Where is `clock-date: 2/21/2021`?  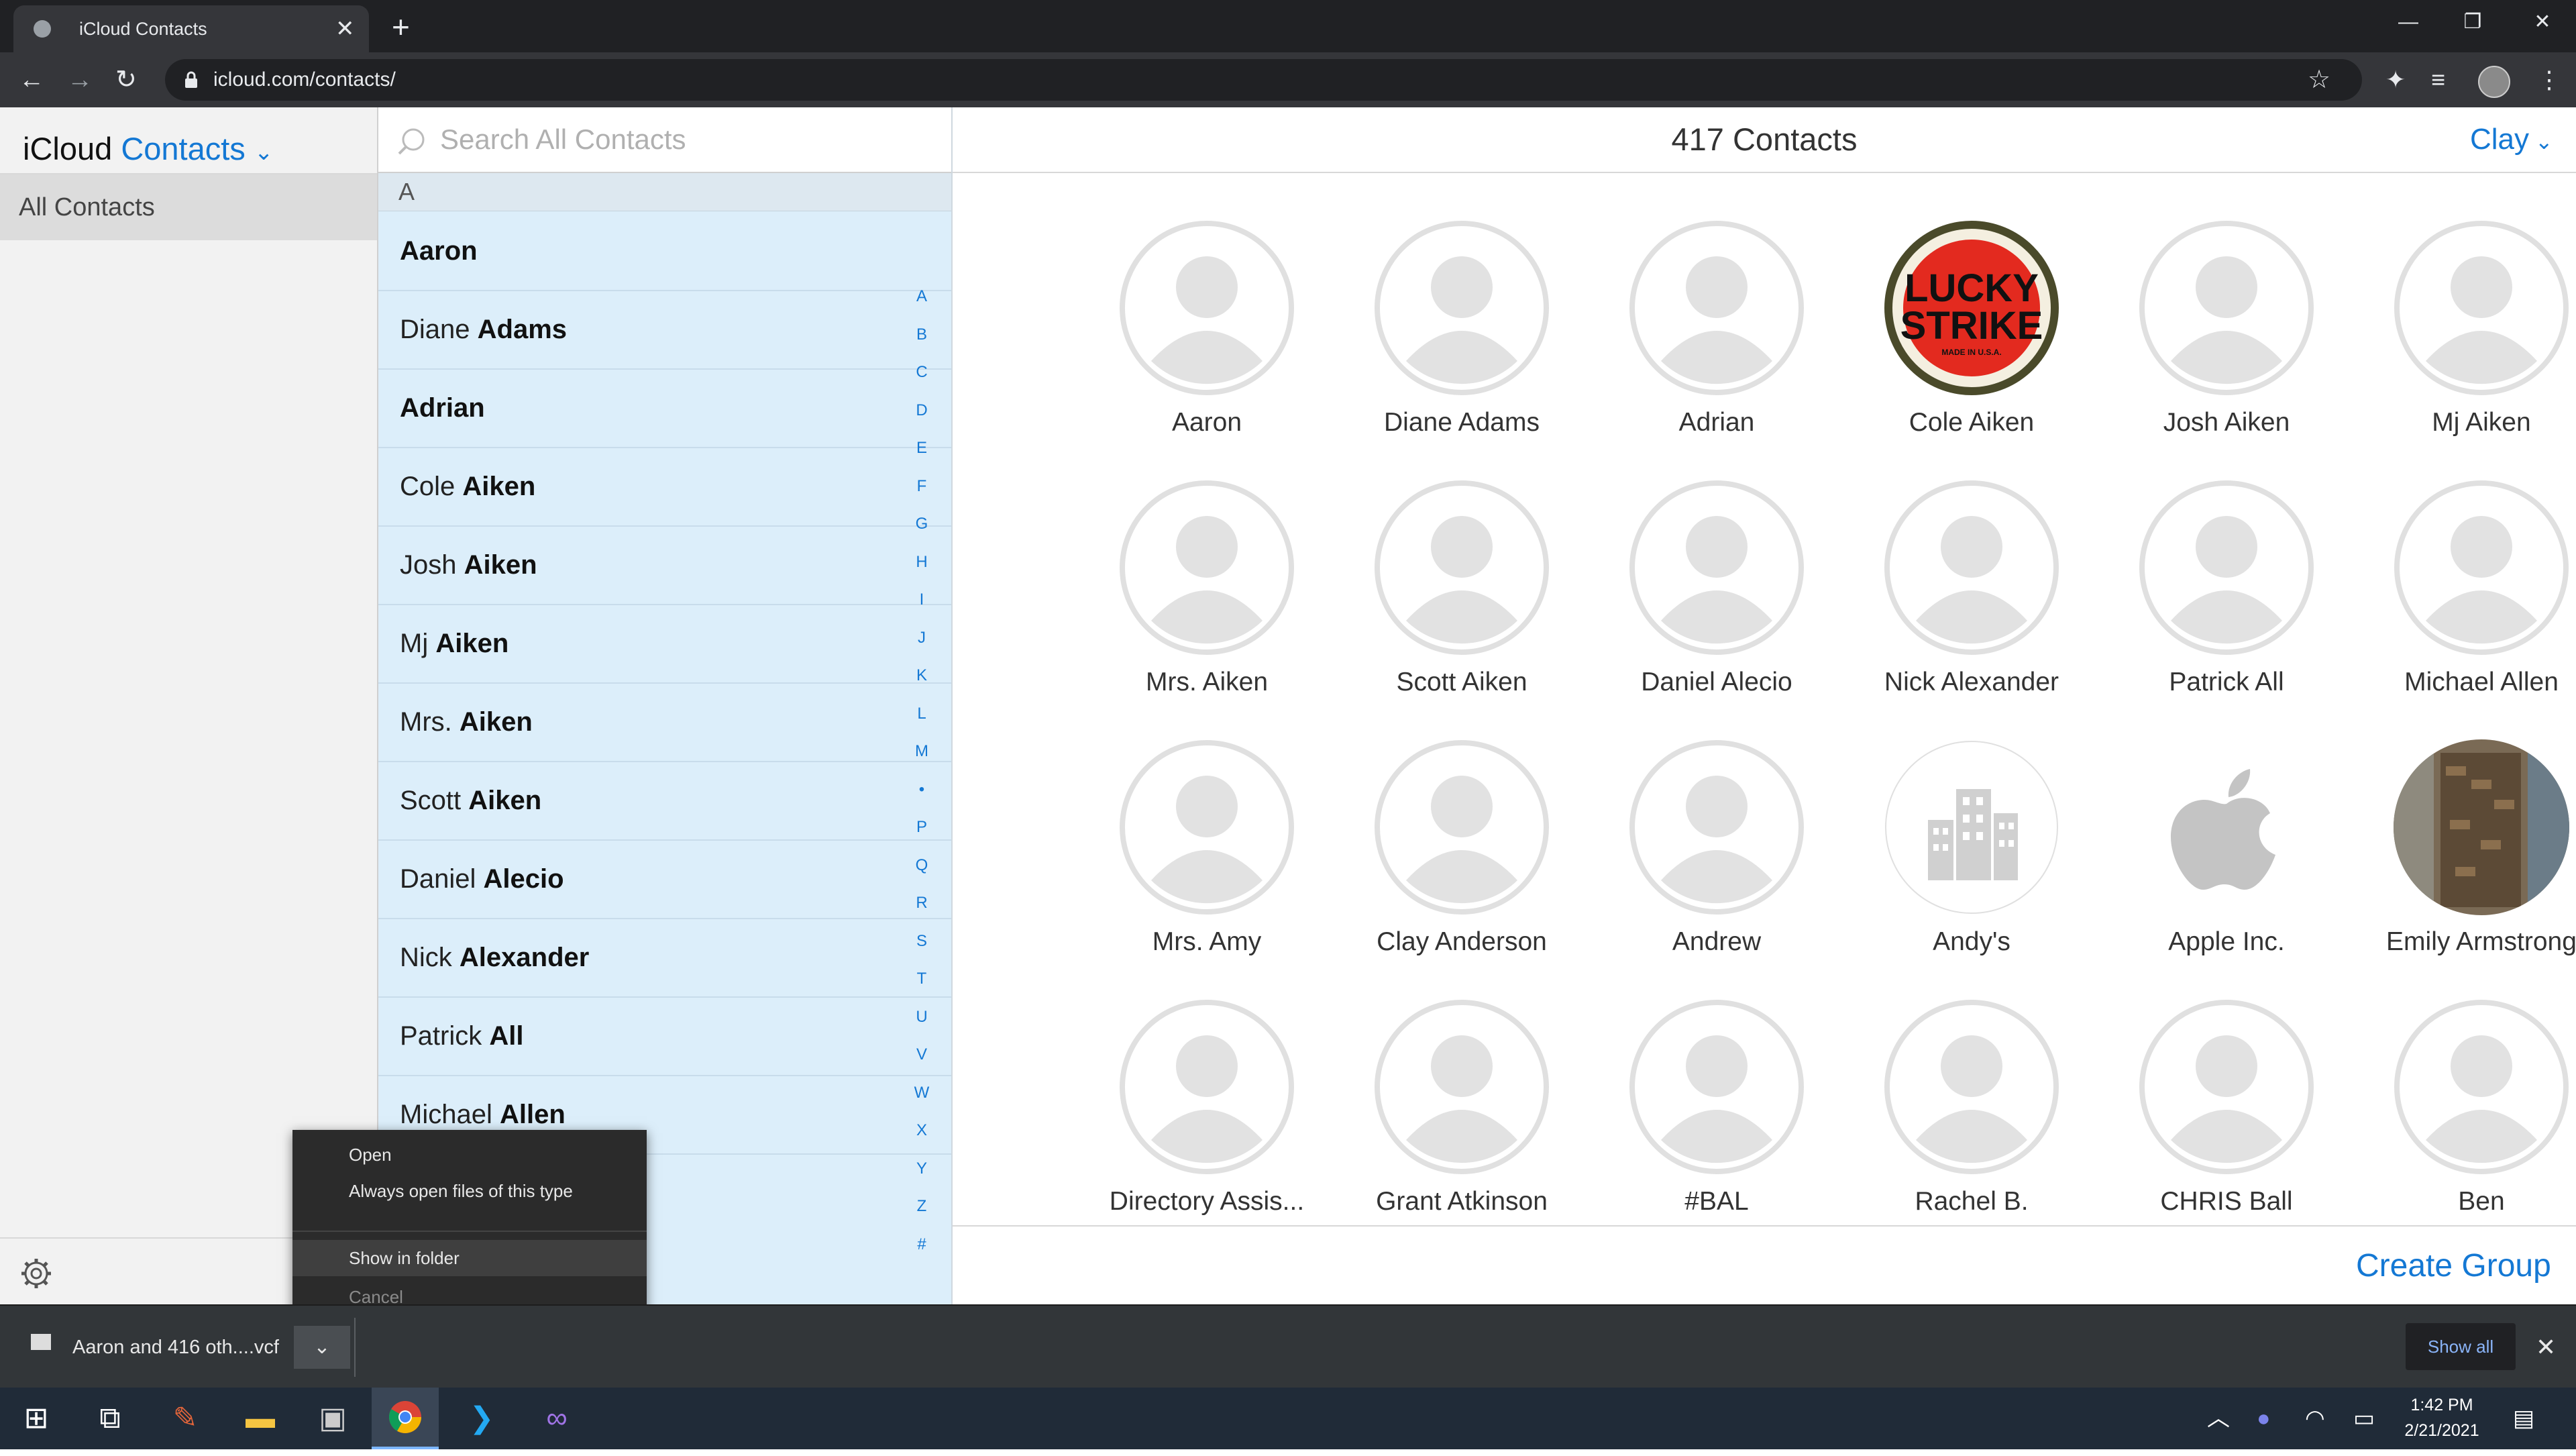 clock-date: 2/21/2021 is located at coordinates (2442, 1431).